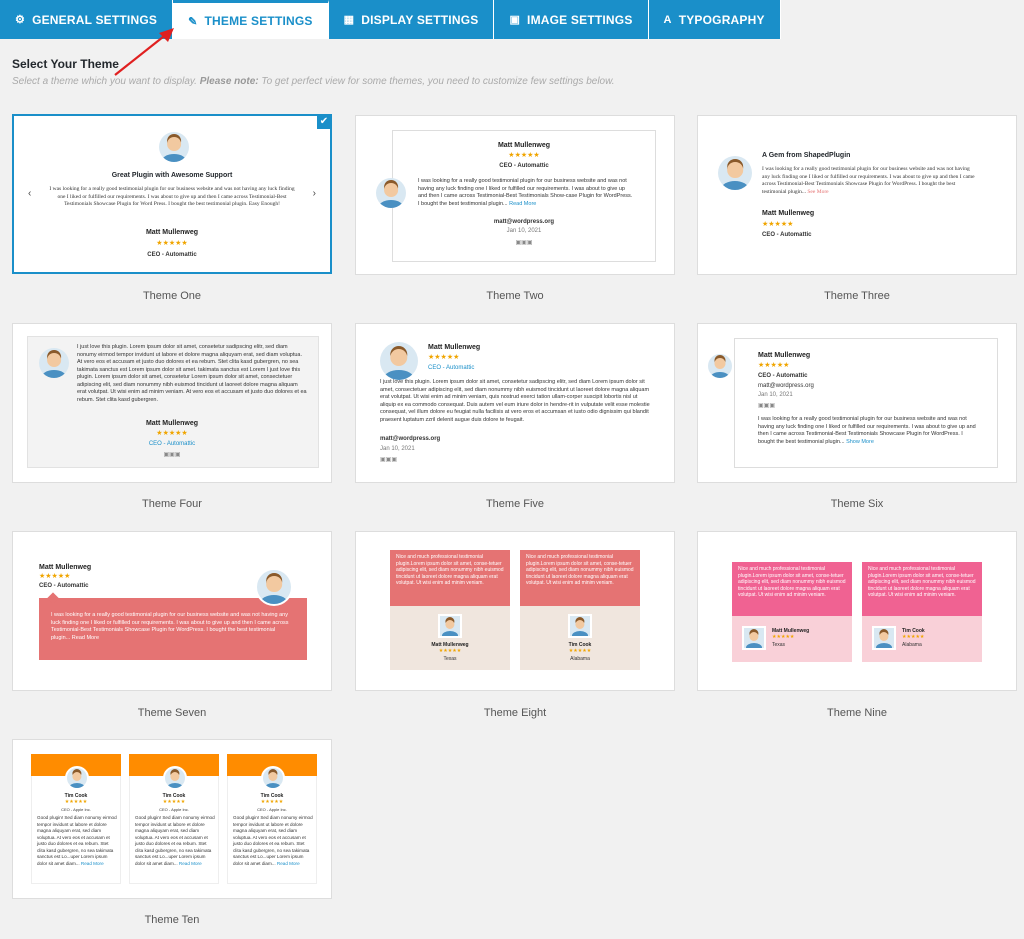 This screenshot has height=939, width=1024. What do you see at coordinates (817, 192) in the screenshot?
I see `see-more-link: See More` at bounding box center [817, 192].